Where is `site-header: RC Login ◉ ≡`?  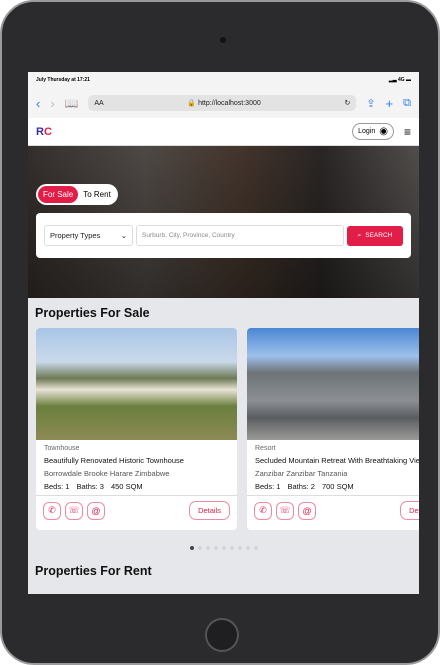
site-header: RC Login ◉ ≡ is located at coordinates (223, 132).